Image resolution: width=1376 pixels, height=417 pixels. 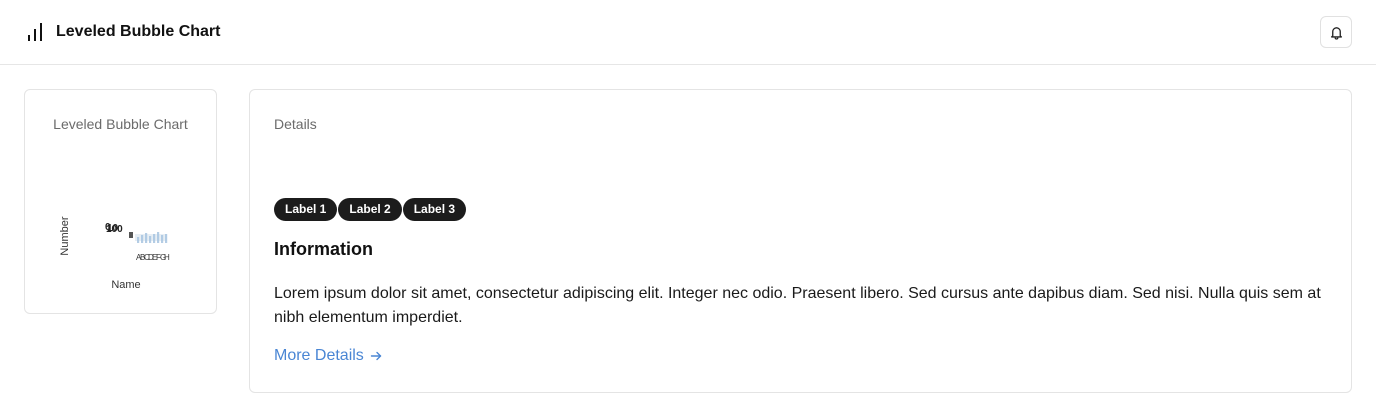 What do you see at coordinates (114, 253) in the screenshot?
I see `bubble-chart: Number Name 010100 ABCDEF GH` at bounding box center [114, 253].